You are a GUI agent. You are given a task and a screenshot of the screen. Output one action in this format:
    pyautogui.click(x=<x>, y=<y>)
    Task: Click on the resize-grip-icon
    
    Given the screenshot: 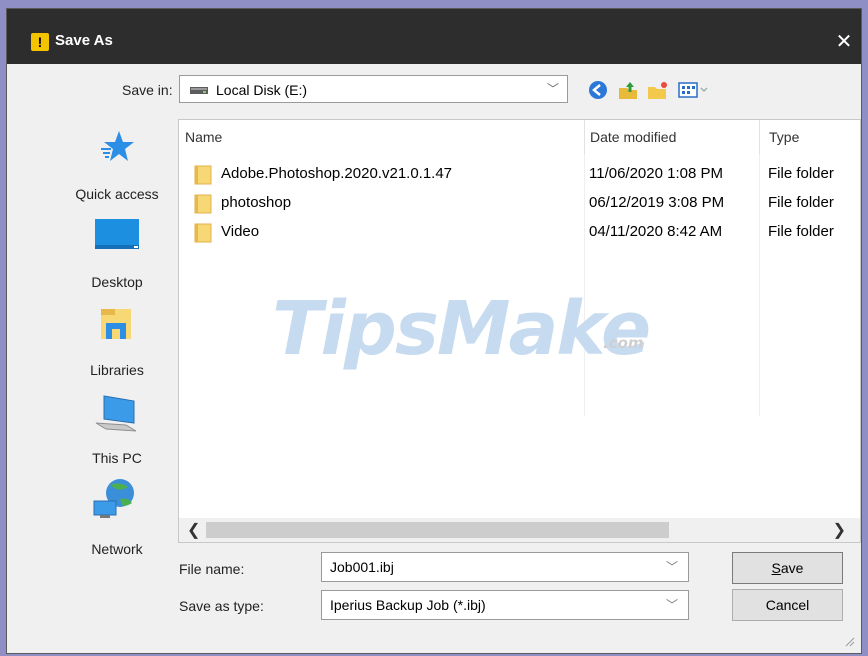 What is the action you would take?
    pyautogui.click(x=849, y=641)
    